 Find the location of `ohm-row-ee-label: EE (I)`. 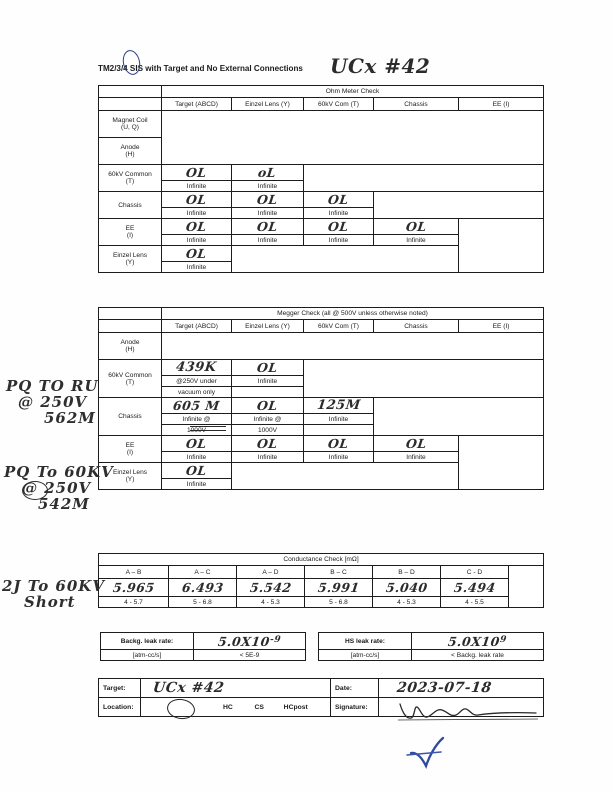

ohm-row-ee-label: EE (I) is located at coordinates (130, 232).